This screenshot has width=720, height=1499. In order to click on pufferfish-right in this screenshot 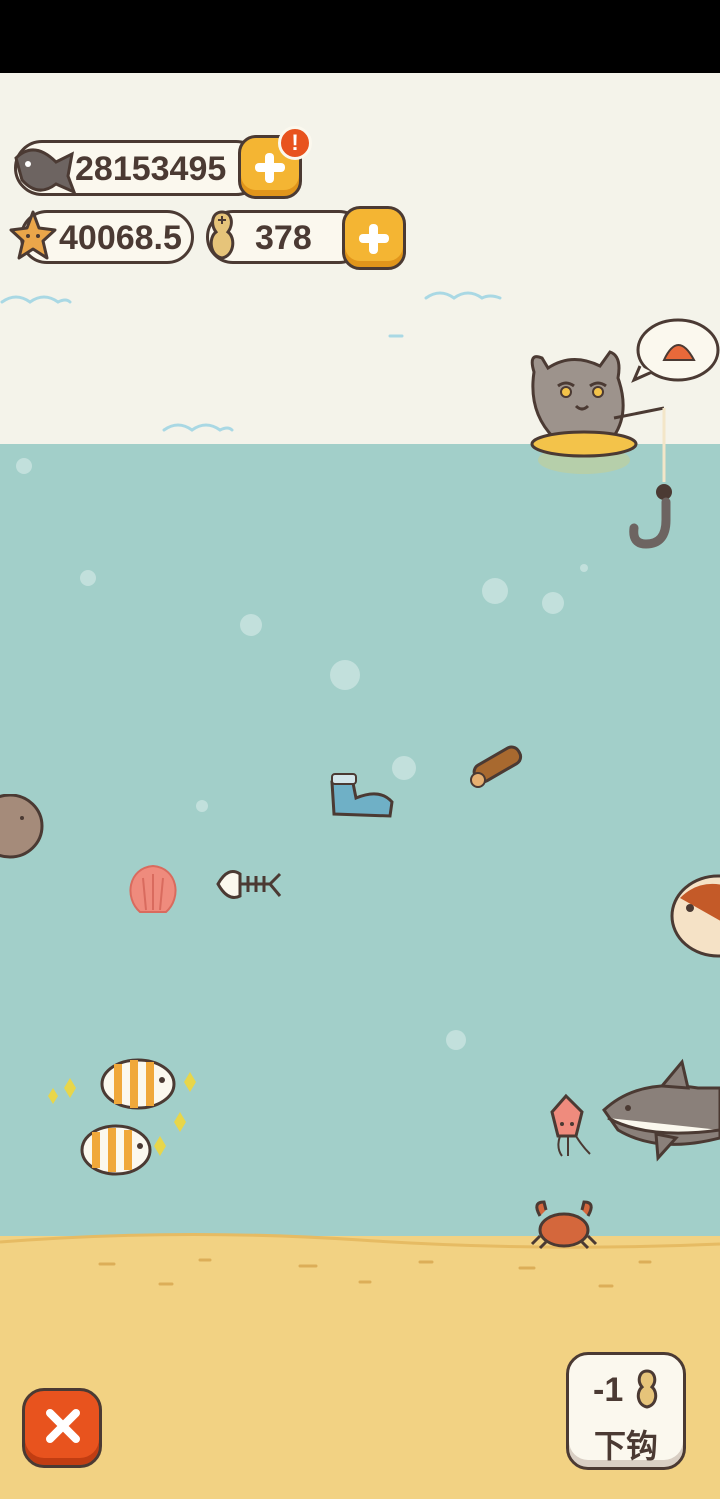, I will do `click(693, 917)`.